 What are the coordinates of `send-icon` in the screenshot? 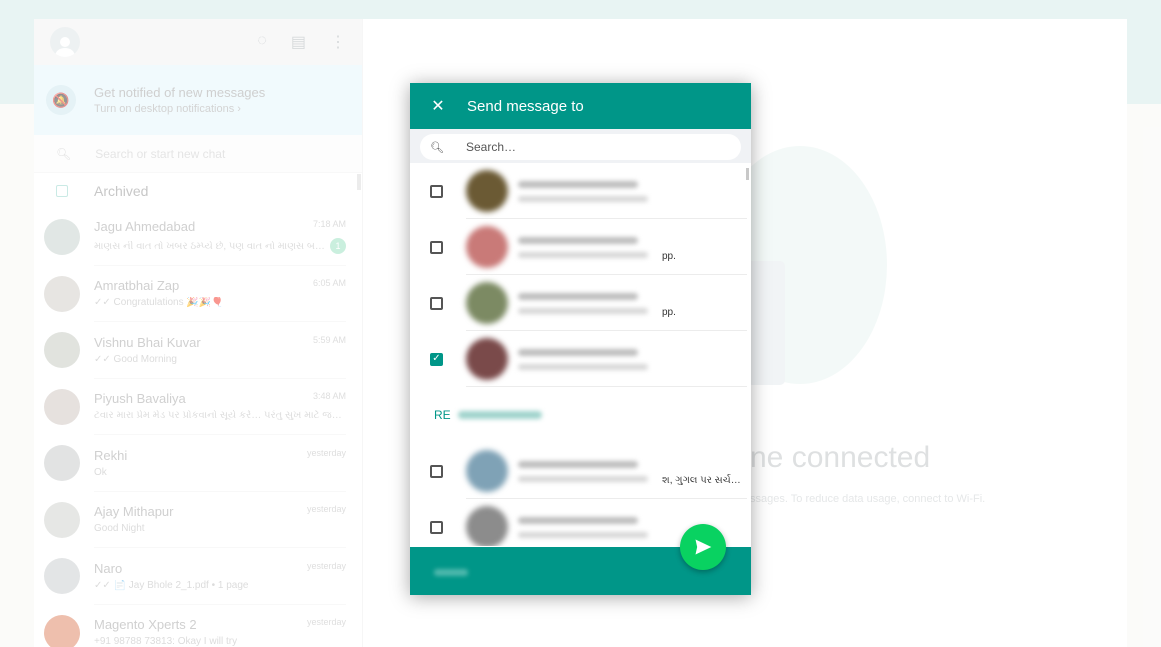 It's located at (703, 547).